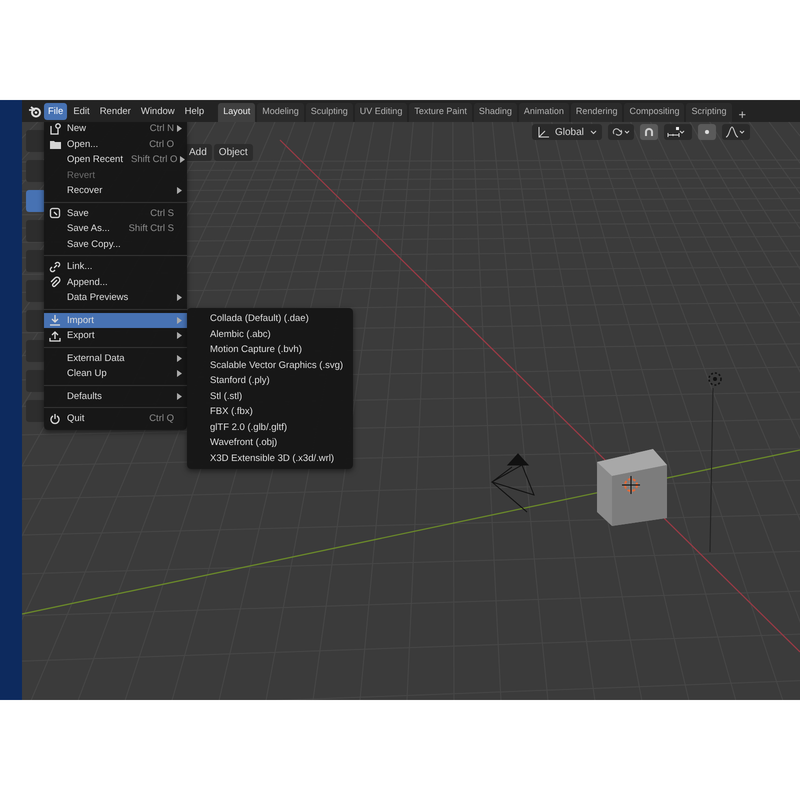 This screenshot has height=800, width=800. I want to click on workspace-tab: Compositing, so click(654, 112).